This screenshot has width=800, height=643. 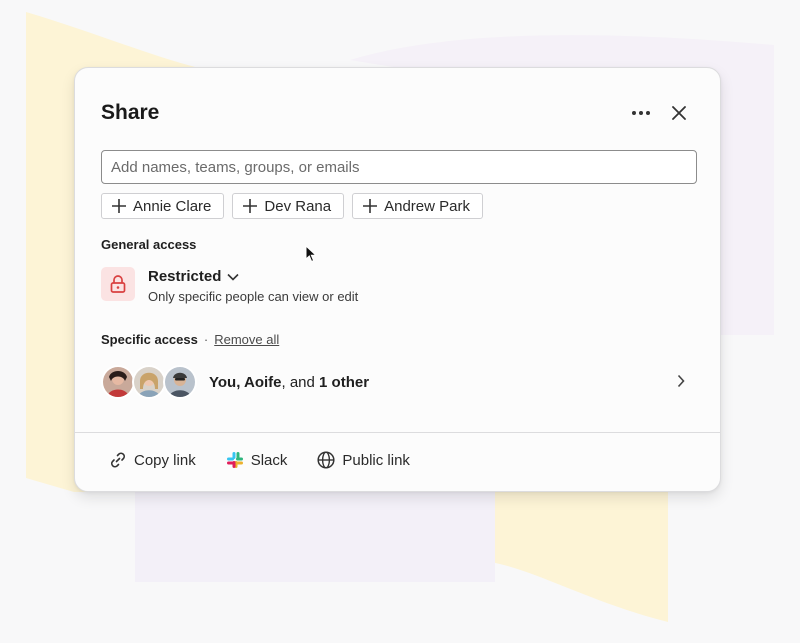 I want to click on background-panel, so click(x=315, y=536).